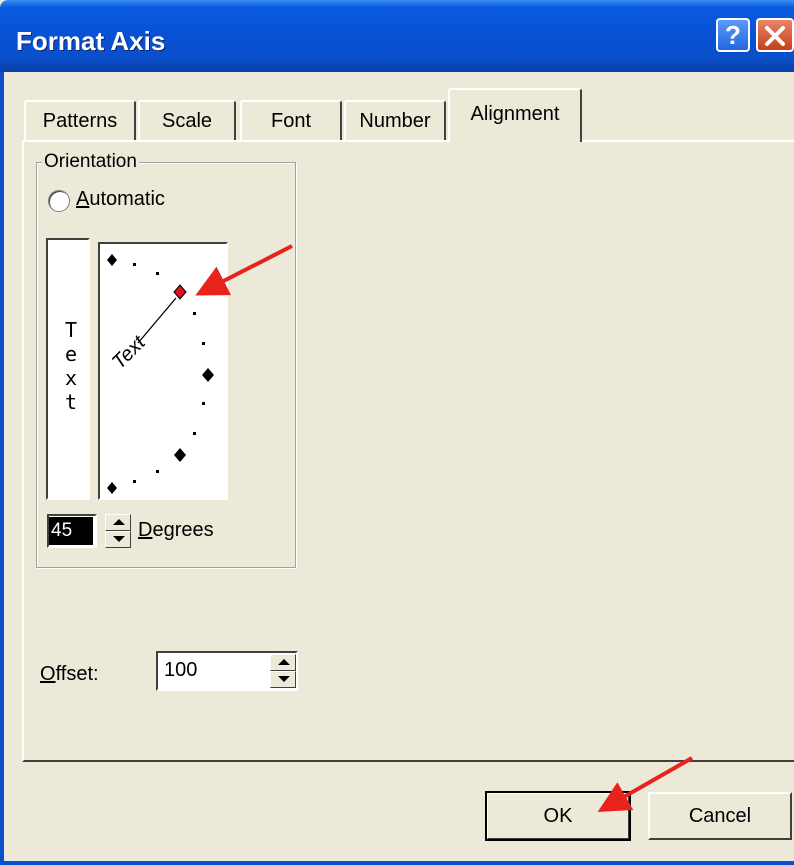 The width and height of the screenshot is (794, 865). I want to click on tab-font: Font, so click(291, 120).